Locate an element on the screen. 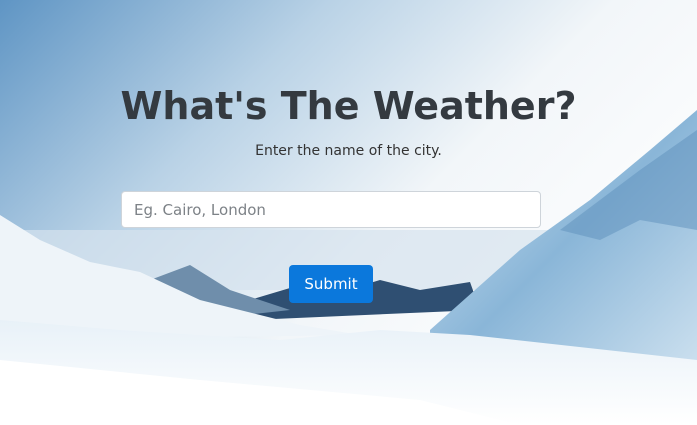 This screenshot has height=425, width=697. page-title: What's The Weather? is located at coordinates (348, 106).